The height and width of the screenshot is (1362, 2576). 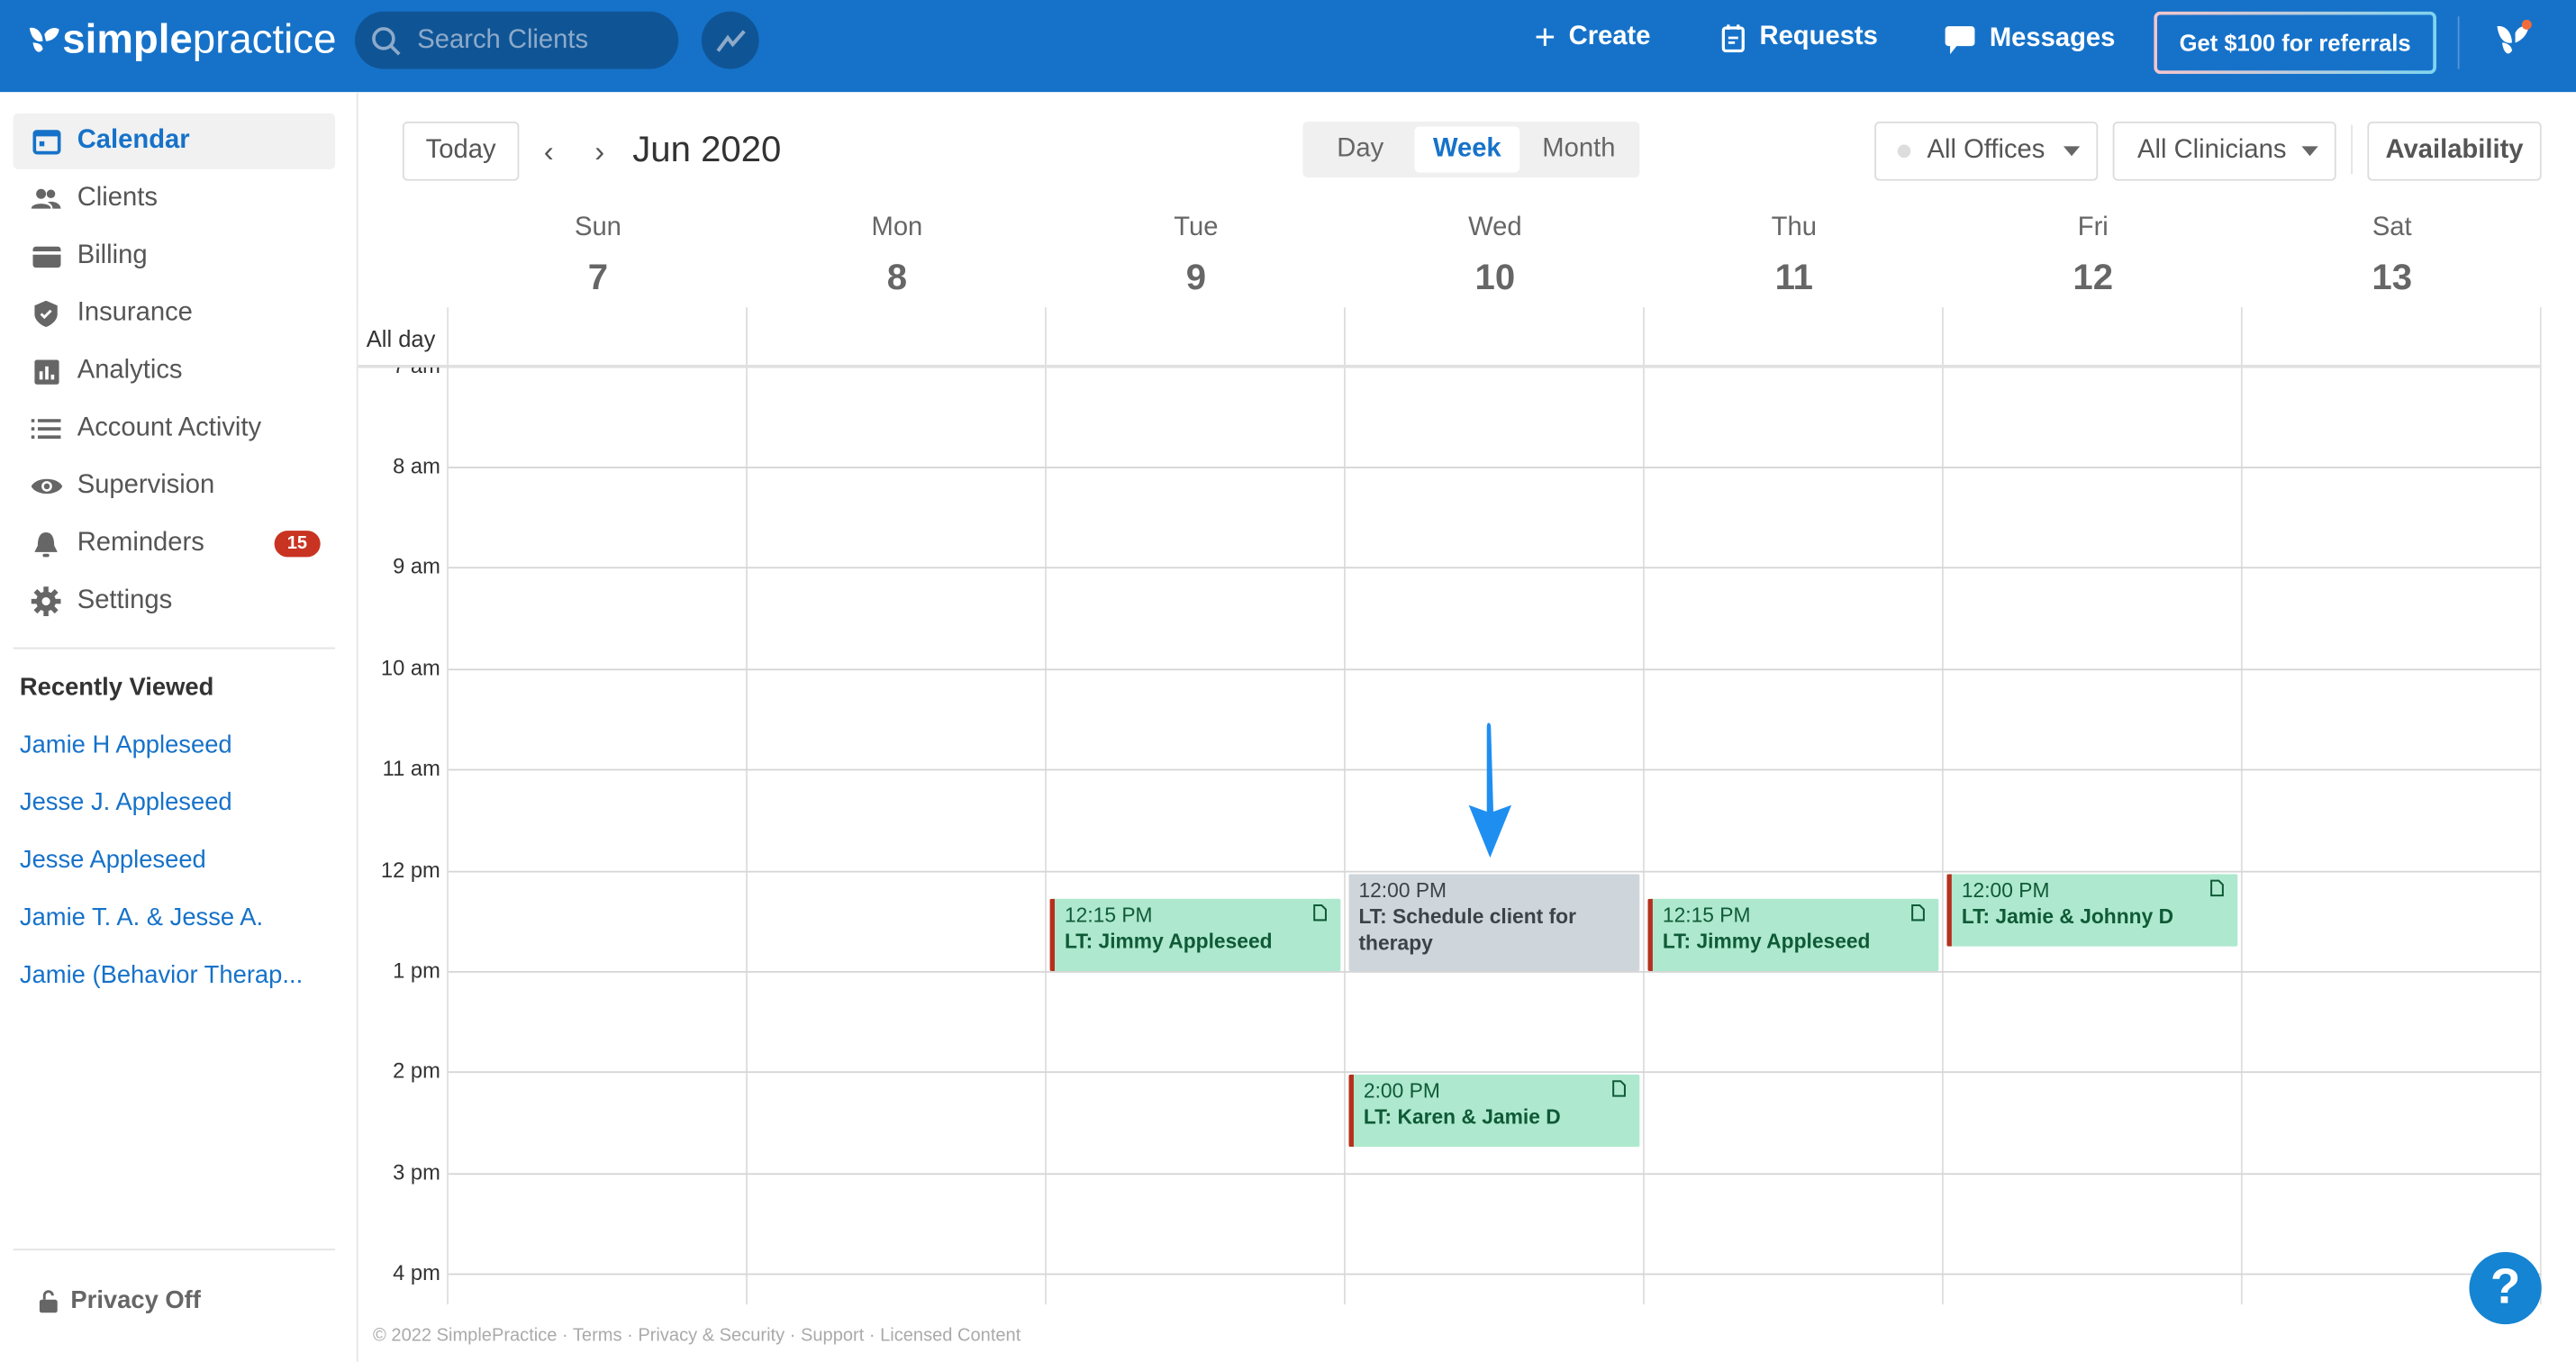 What do you see at coordinates (1579, 149) in the screenshot?
I see `view-tab-month: Month` at bounding box center [1579, 149].